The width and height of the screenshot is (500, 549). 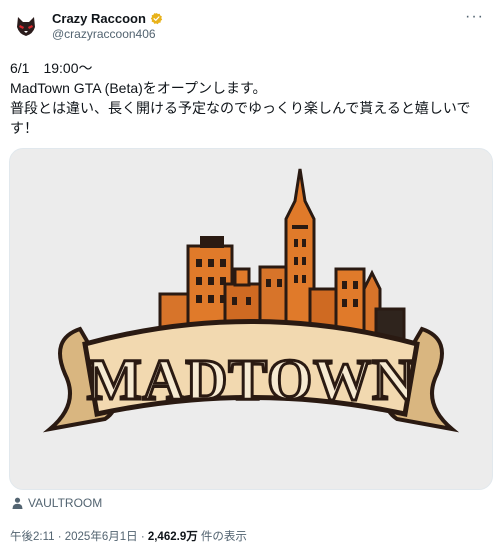 I want to click on tweet-line: 普段とは違い、長く開ける予定なのでゆっくり楽しんで貰えると嬉しいで, so click(x=240, y=108).